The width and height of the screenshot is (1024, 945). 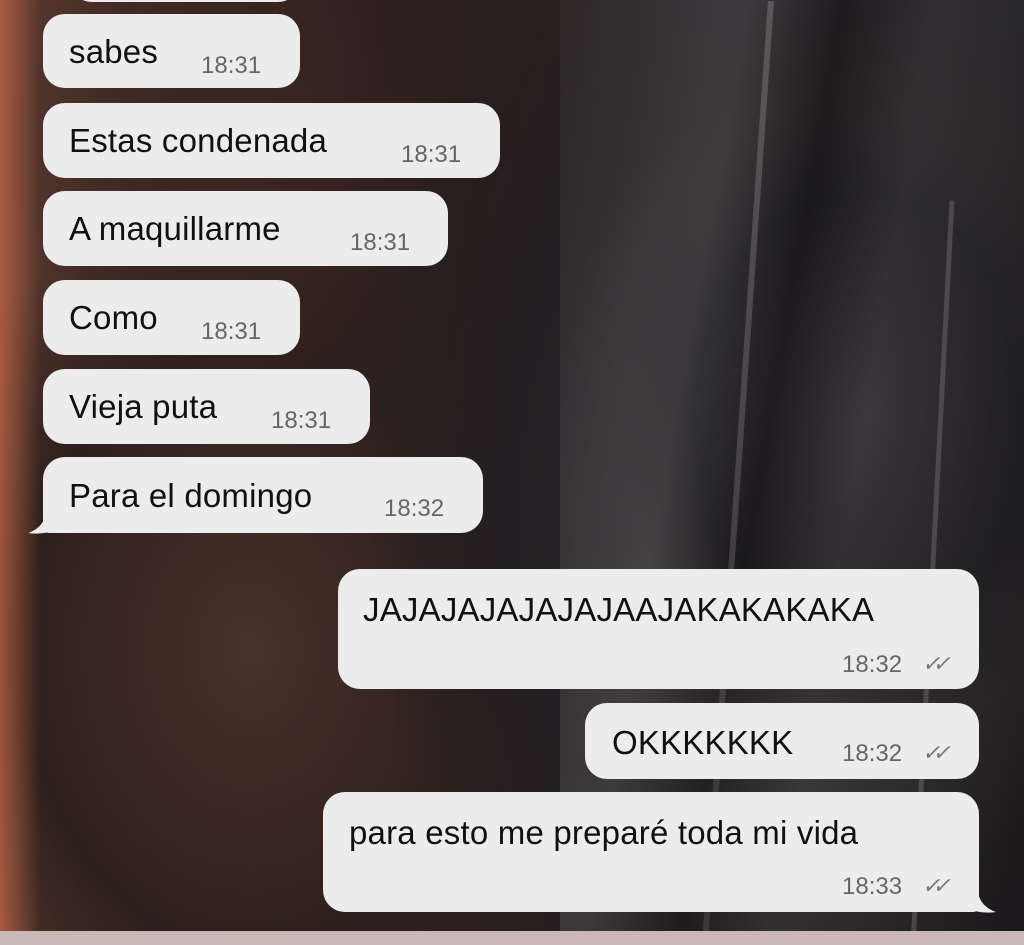 I want to click on bubble-tail-outgoing, so click(x=977, y=898).